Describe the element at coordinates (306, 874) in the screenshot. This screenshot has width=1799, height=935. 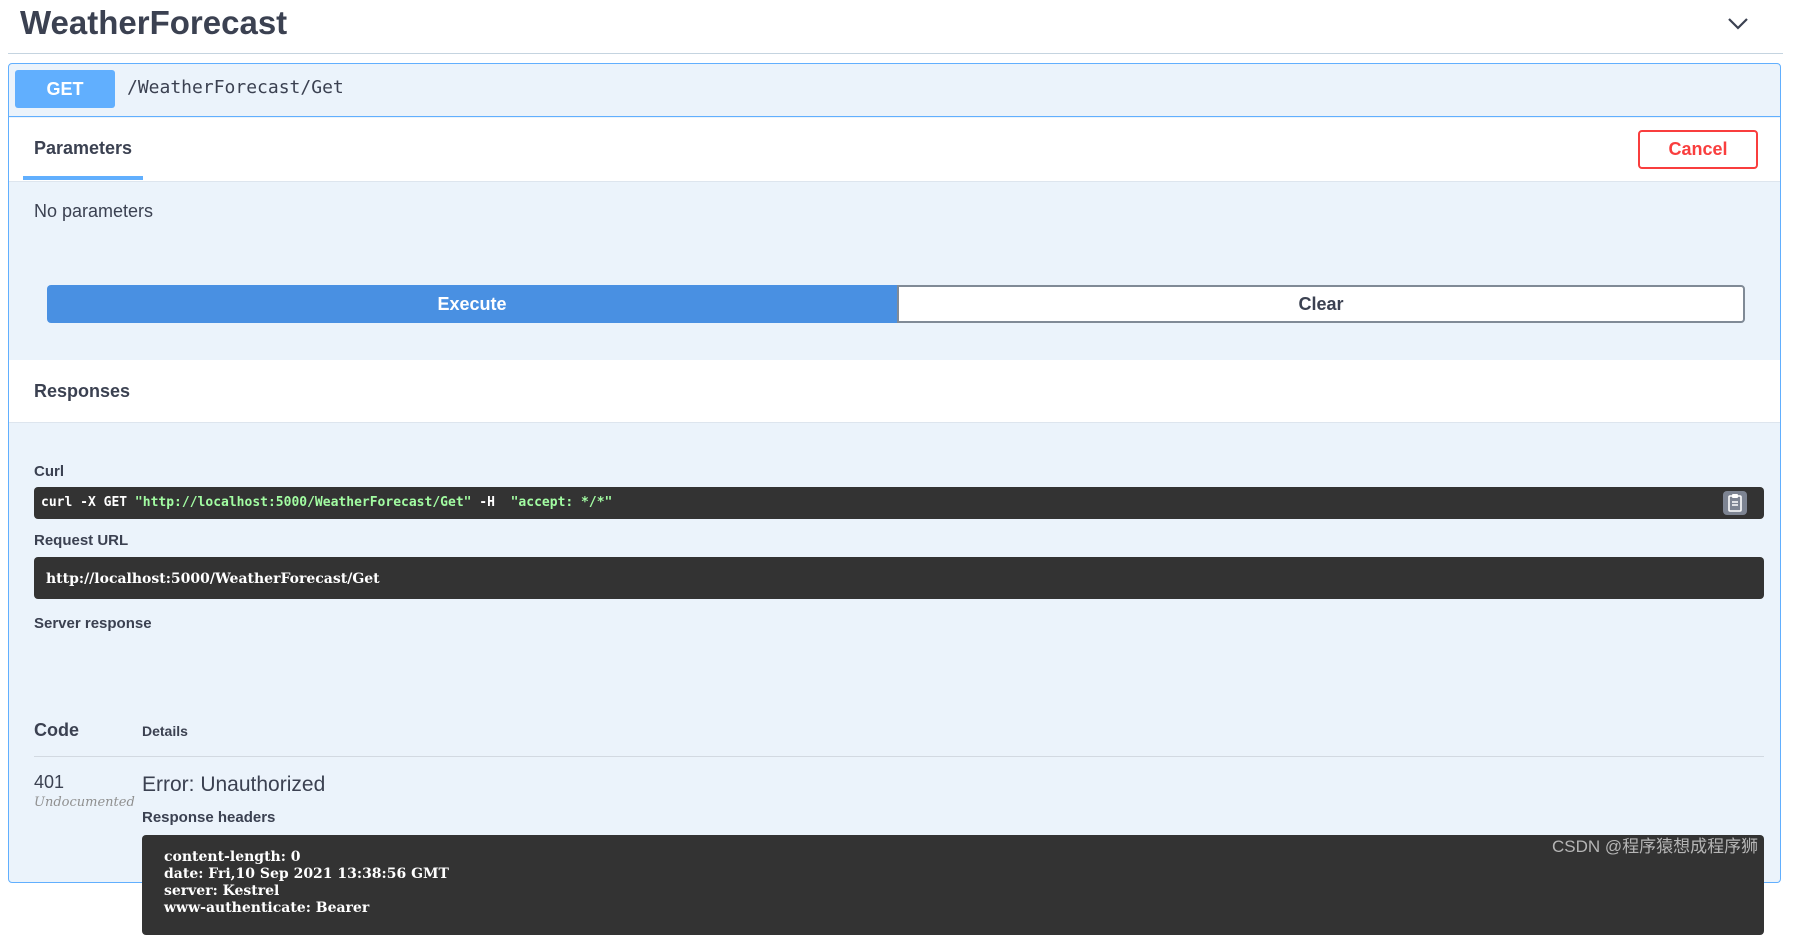
I see `response-header-line: date: Fri,10 Sep 2021 13:38:56 GMT` at that location.